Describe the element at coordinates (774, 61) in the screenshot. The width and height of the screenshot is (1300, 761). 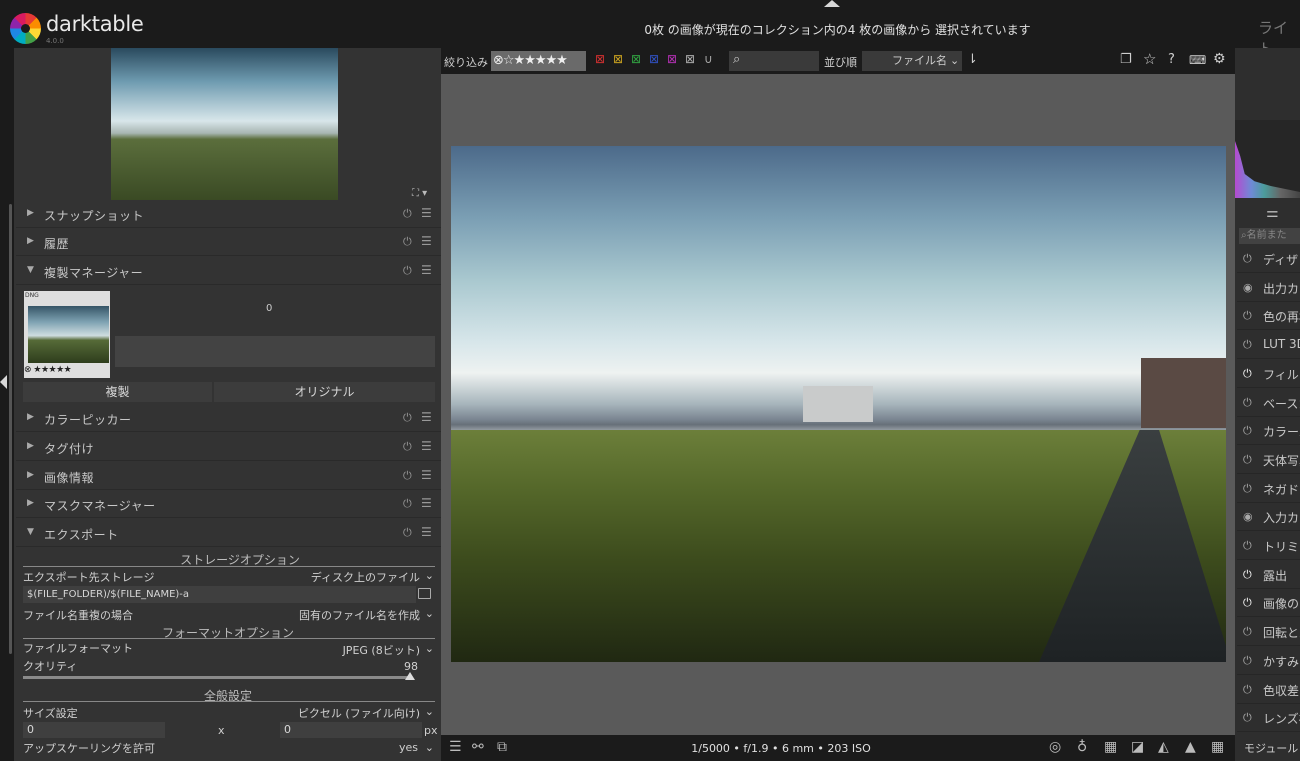
I see `search-input: ⌕` at that location.